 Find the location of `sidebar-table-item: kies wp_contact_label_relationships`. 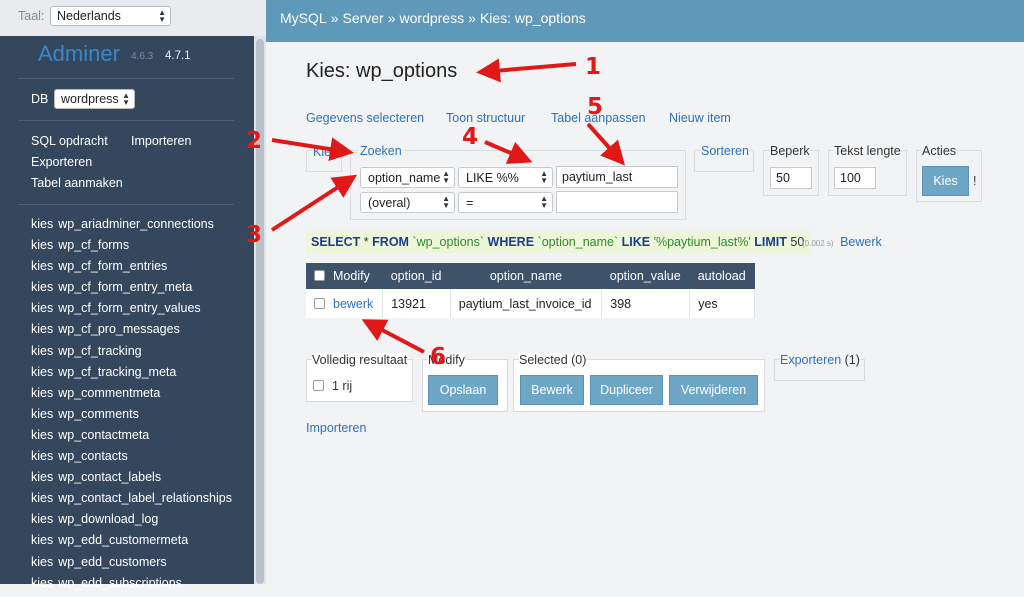

sidebar-table-item: kies wp_contact_label_relationships is located at coordinates (131, 501).